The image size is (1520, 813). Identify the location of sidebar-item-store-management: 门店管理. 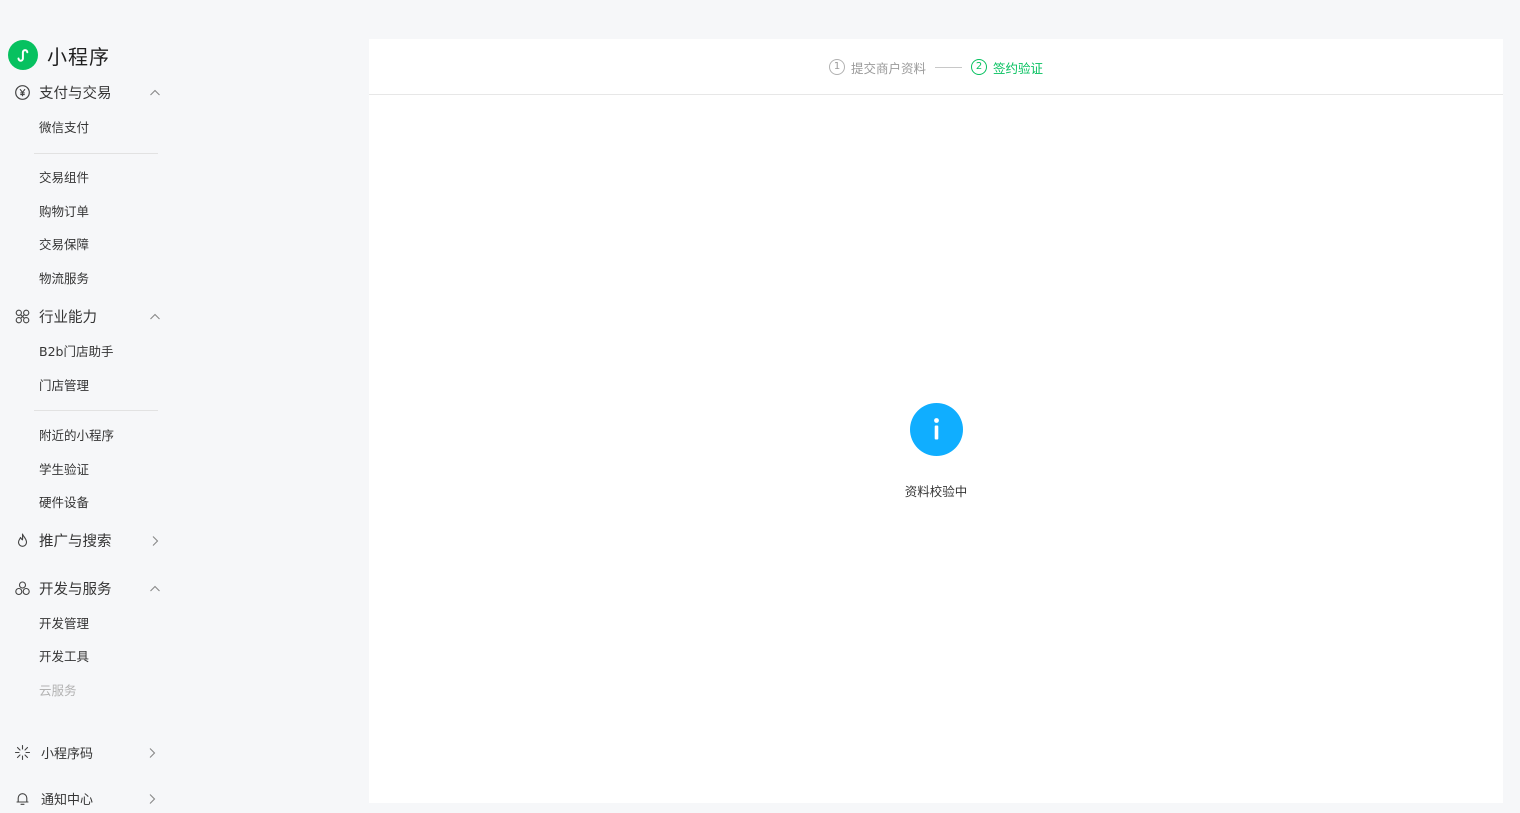
(64, 386).